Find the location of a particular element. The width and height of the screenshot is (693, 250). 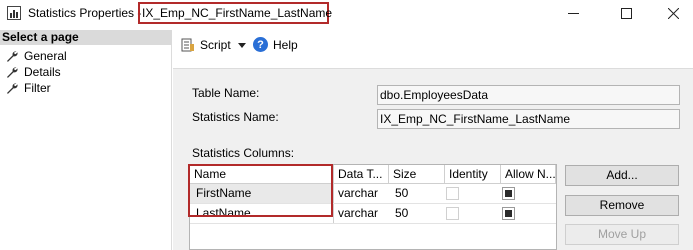

minimize-button is located at coordinates (573, 13).